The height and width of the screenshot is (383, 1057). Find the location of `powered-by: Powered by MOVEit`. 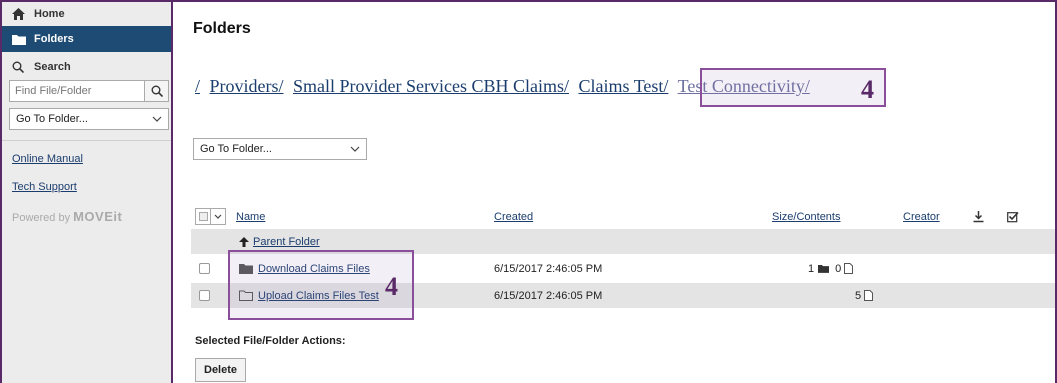

powered-by: Powered by MOVEit is located at coordinates (91, 216).